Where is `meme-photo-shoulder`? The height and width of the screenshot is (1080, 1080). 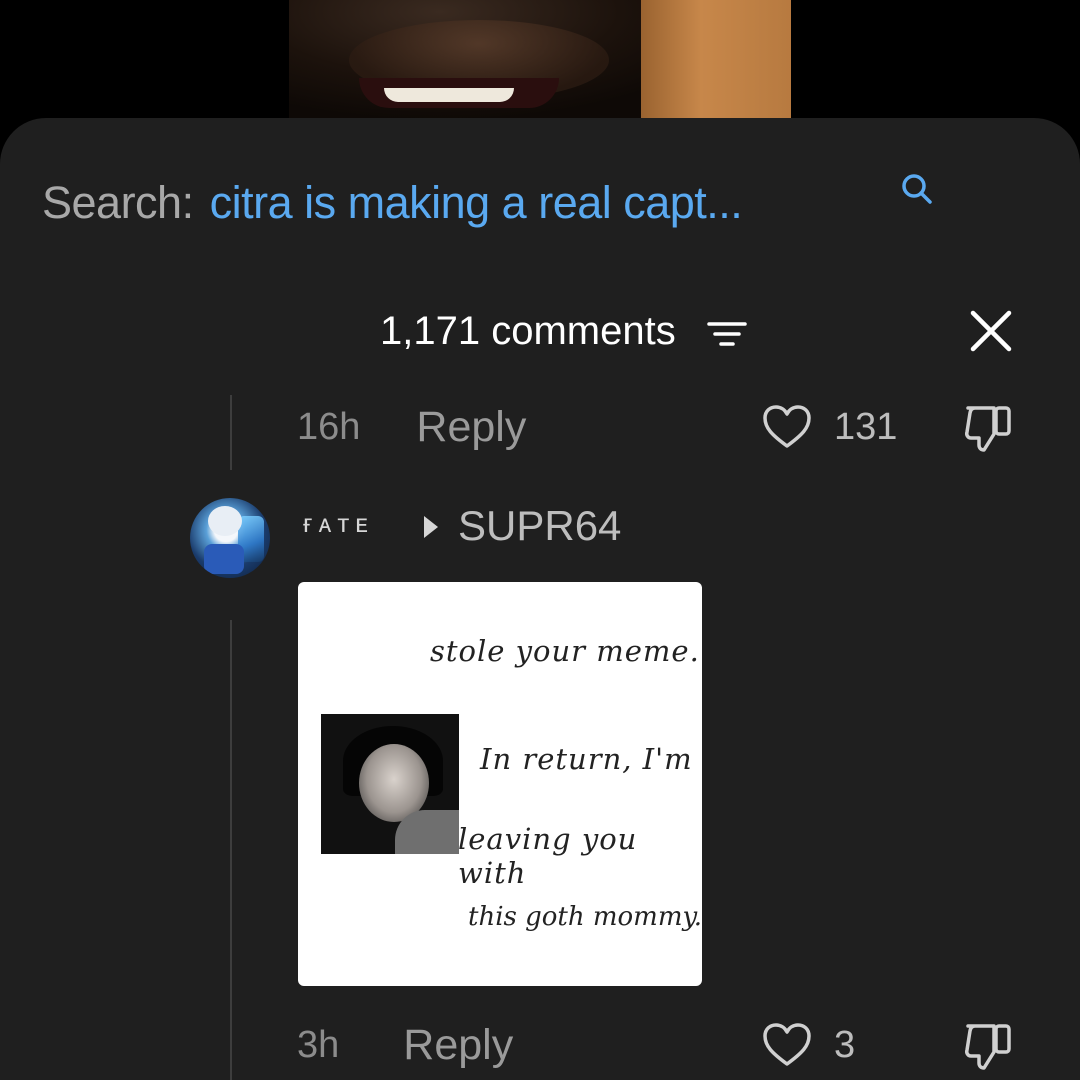 meme-photo-shoulder is located at coordinates (427, 832).